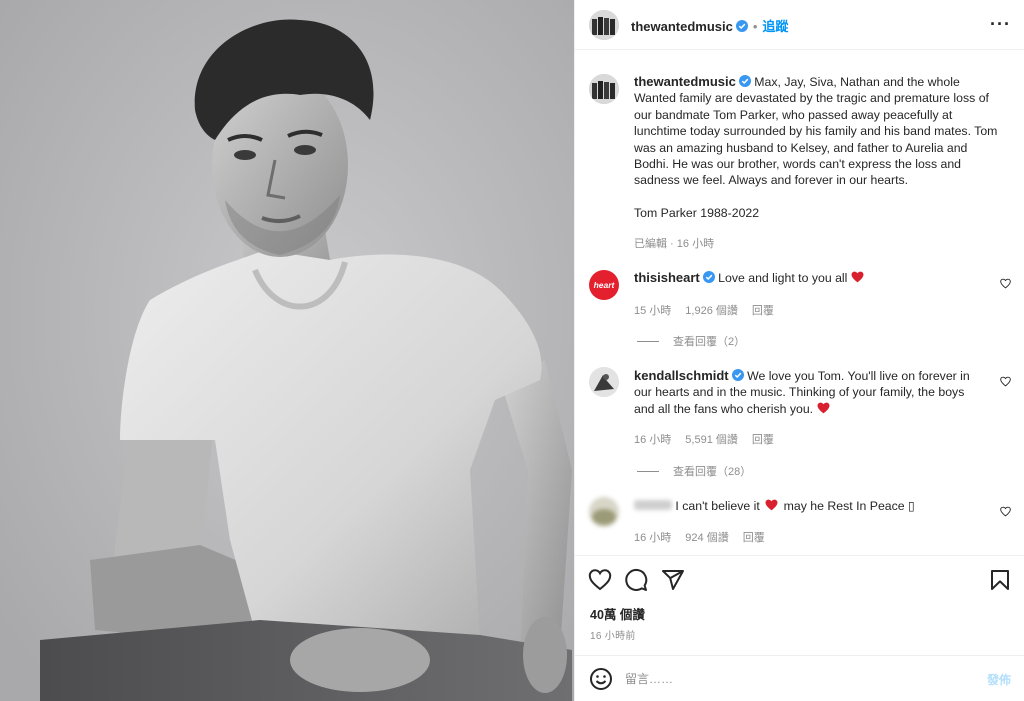 The image size is (1024, 701). Describe the element at coordinates (681, 375) in the screenshot. I see `comment-username: kendallschmidt` at that location.